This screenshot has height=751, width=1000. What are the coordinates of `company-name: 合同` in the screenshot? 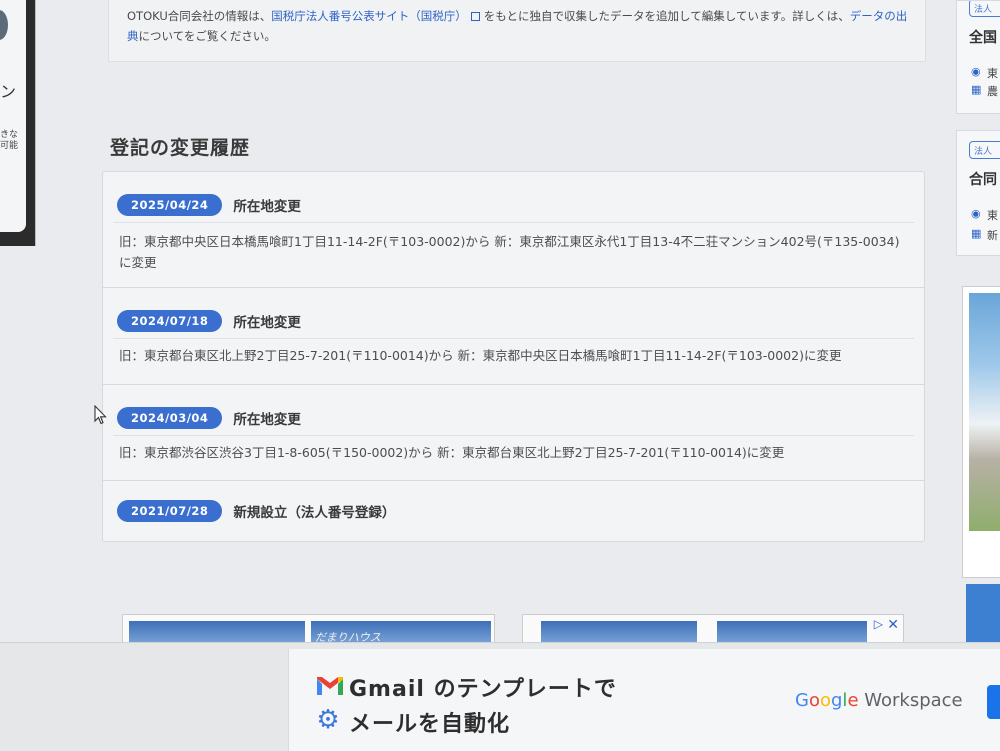 It's located at (983, 180).